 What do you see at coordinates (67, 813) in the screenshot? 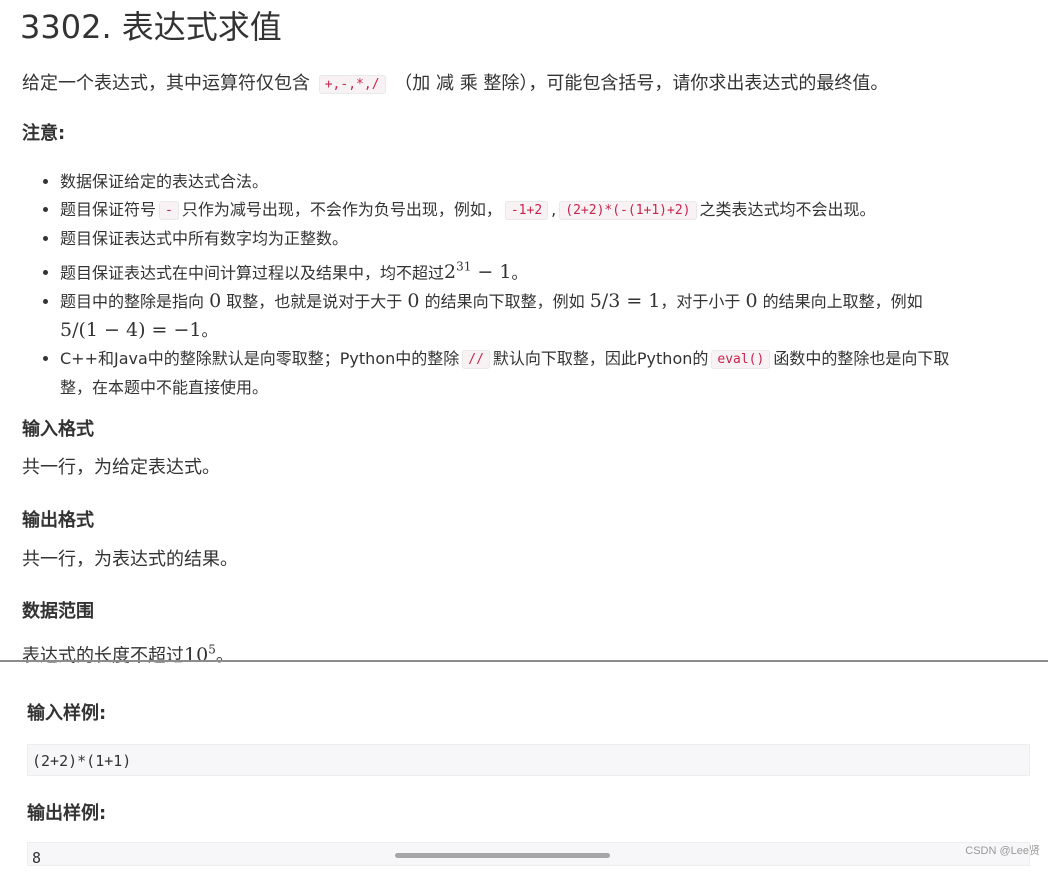
I see `sample-output-label: 输出样例:` at bounding box center [67, 813].